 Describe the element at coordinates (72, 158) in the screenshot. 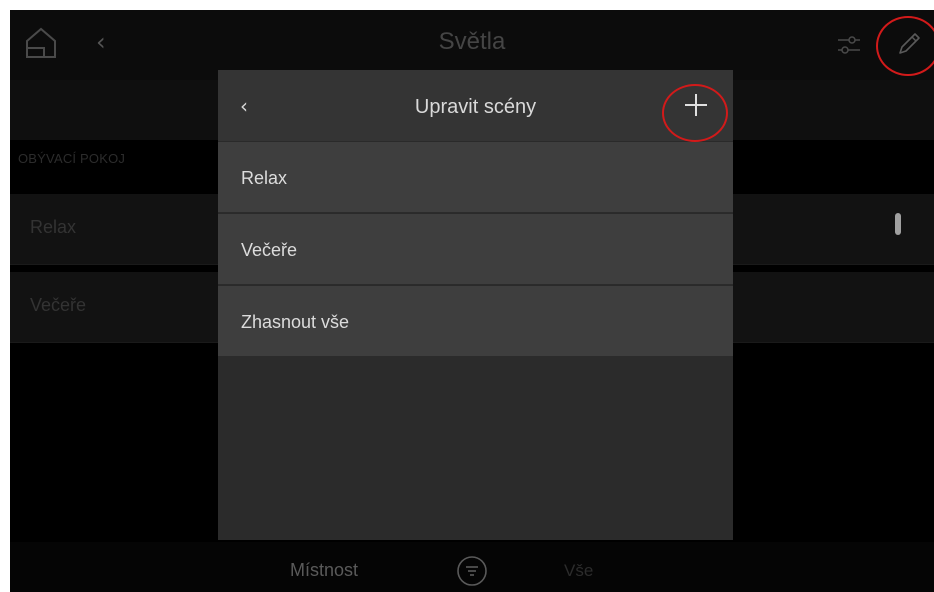

I see `room-section-label: OBÝVACÍ POKOJ` at that location.